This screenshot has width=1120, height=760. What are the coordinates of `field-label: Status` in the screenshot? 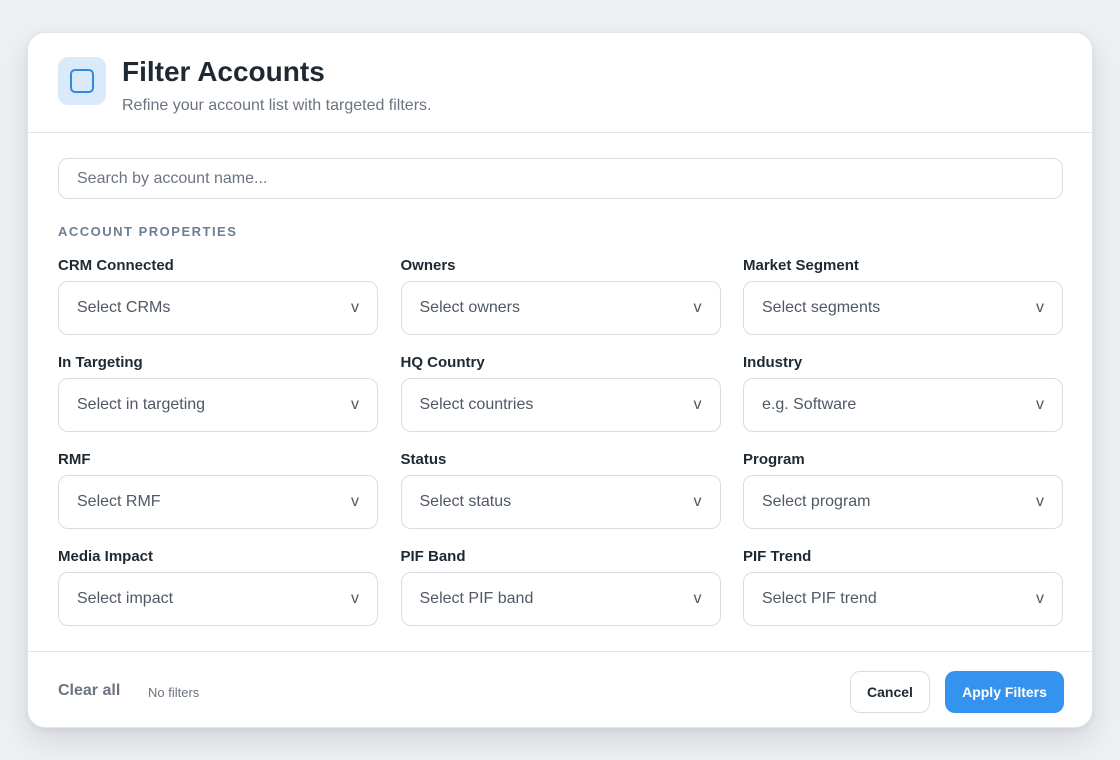 It's located at (423, 459).